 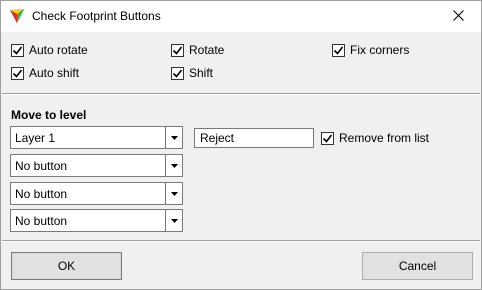 What do you see at coordinates (35, 138) in the screenshot?
I see `combo-value: Layer 1` at bounding box center [35, 138].